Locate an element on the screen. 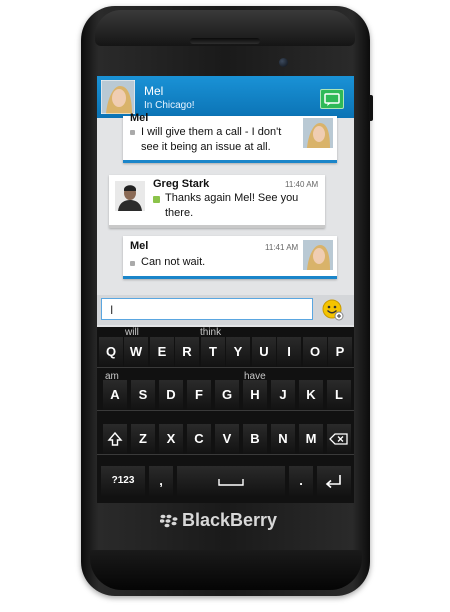  key-d: D is located at coordinates (171, 395).